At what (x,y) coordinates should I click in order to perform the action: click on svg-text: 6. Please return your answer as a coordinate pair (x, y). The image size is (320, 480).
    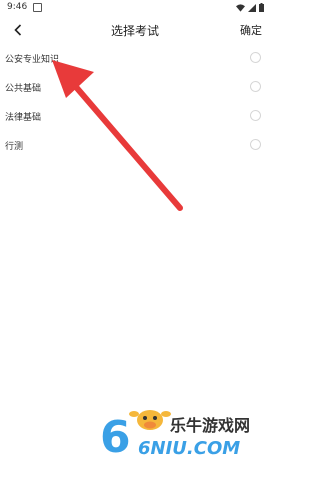
    Looking at the image, I should click on (115, 437).